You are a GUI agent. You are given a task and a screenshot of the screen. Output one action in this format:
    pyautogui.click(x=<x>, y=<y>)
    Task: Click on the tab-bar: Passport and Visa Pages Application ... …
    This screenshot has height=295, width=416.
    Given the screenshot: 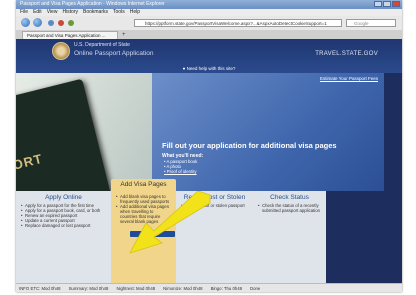 What is the action you would take?
    pyautogui.click(x=209, y=34)
    